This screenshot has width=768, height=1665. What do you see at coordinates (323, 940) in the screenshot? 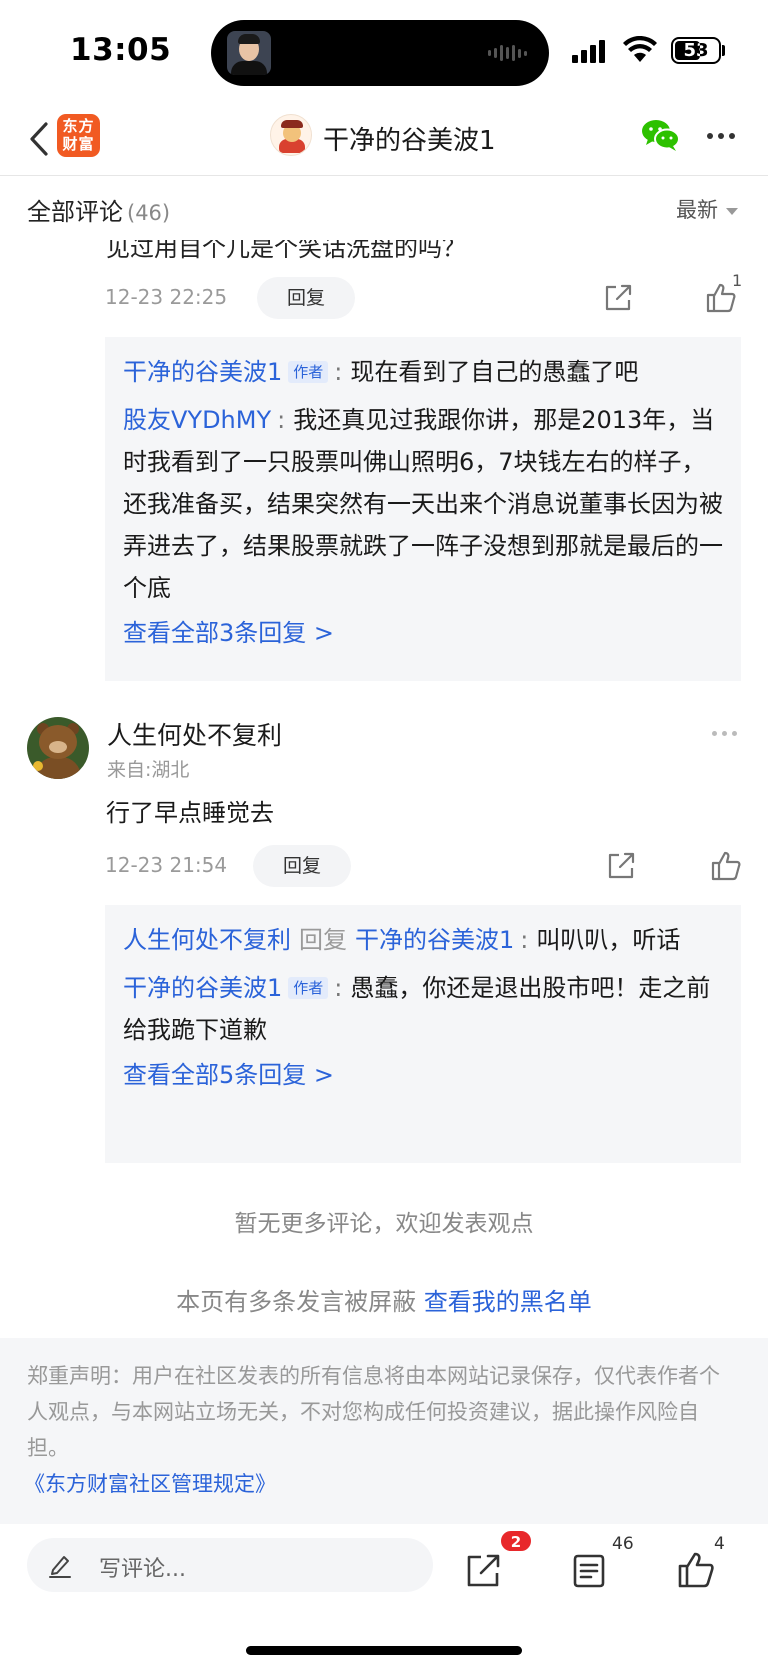
I see `reply-word: 回复` at bounding box center [323, 940].